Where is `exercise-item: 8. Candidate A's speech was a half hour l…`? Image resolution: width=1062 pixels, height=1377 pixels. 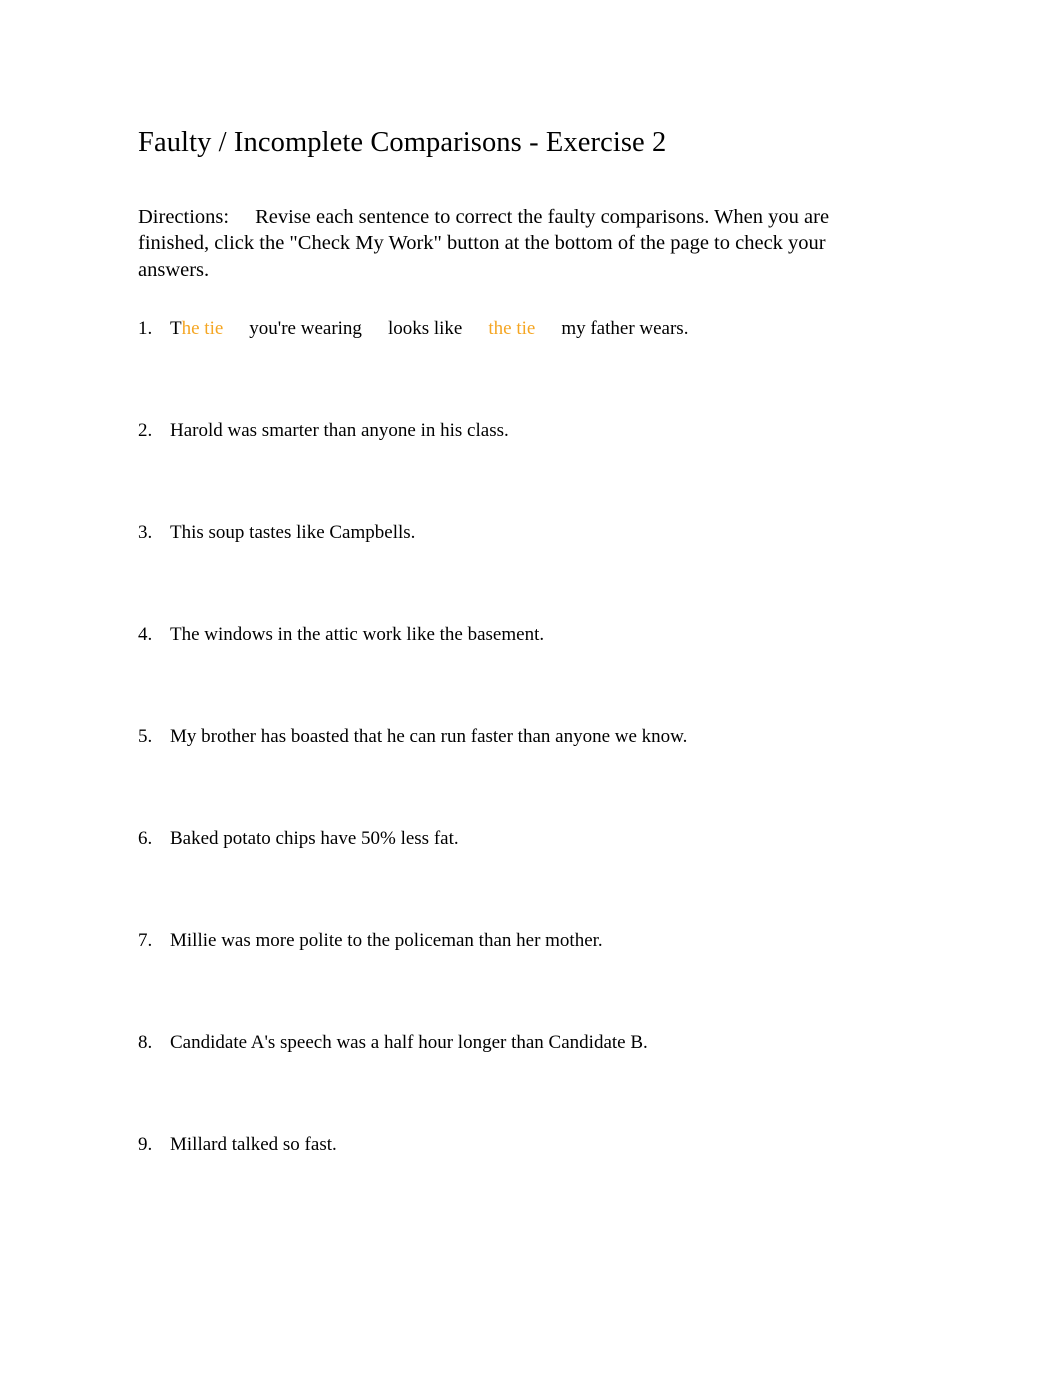
exercise-item: 8. Candidate A's speech was a half hour l… is located at coordinates (533, 1082).